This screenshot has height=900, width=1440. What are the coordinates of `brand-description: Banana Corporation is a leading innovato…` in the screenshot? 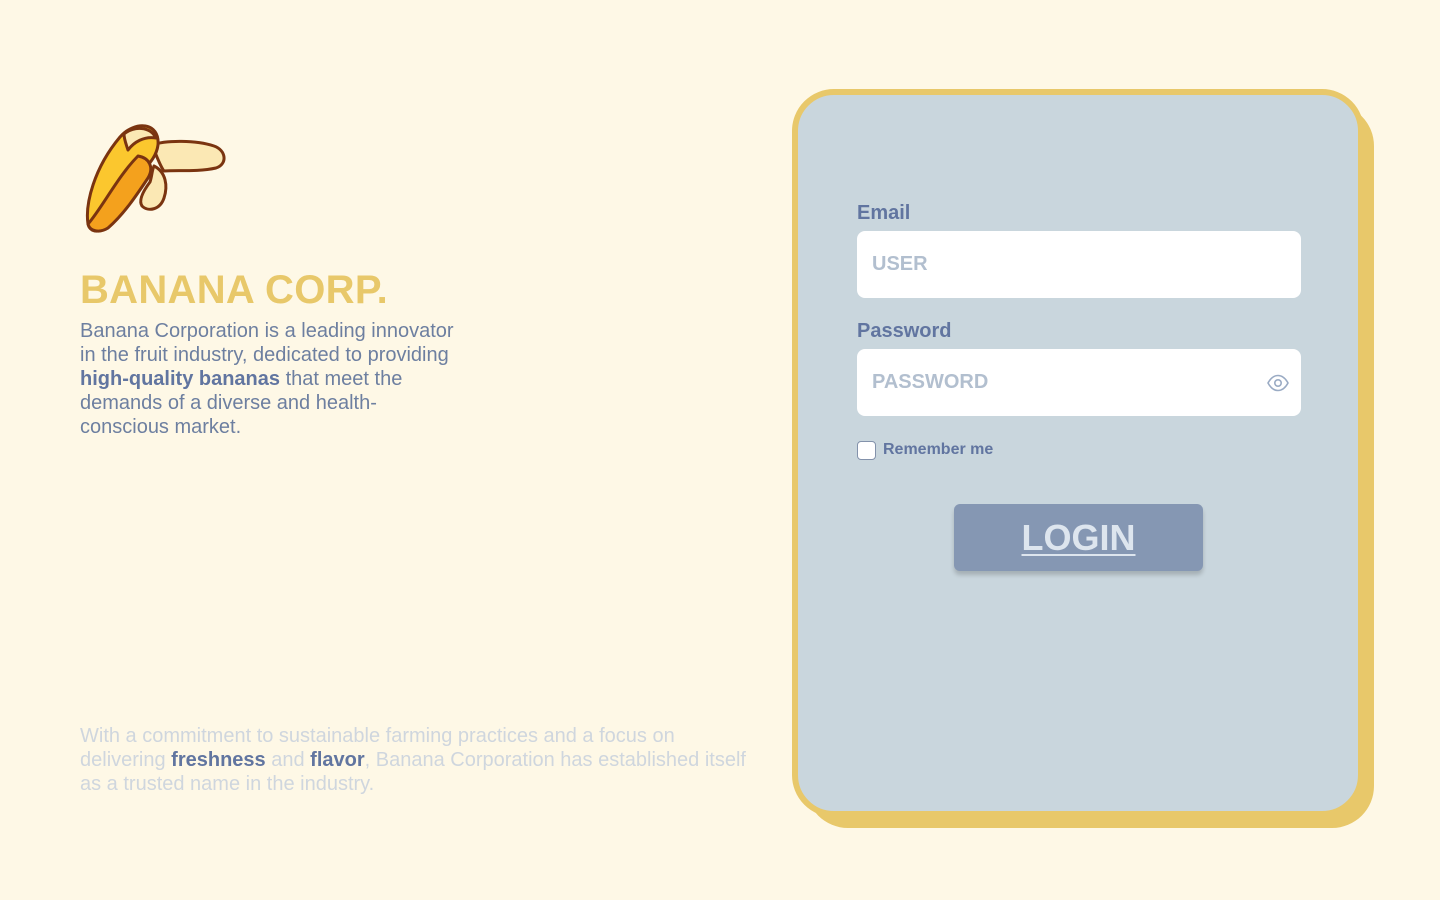 It's located at (270, 379).